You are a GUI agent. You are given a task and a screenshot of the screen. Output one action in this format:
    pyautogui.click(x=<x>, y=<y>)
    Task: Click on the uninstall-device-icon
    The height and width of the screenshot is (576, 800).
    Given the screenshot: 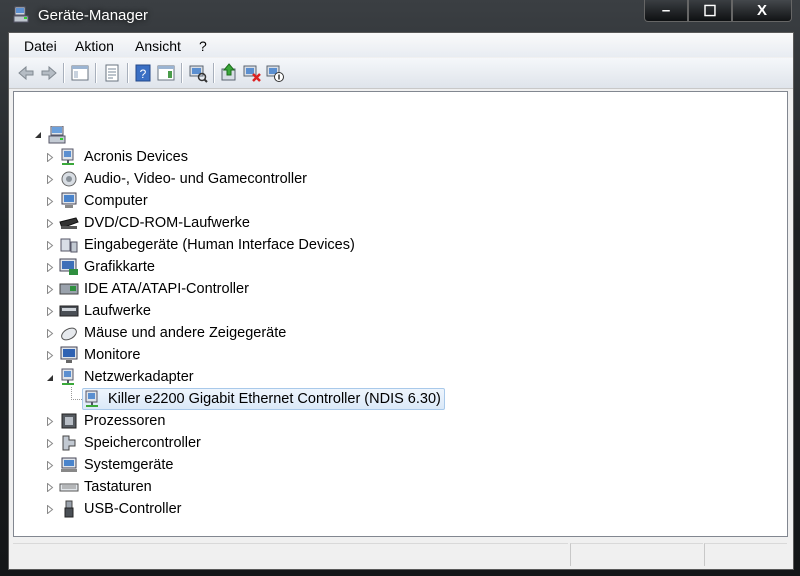 What is the action you would take?
    pyautogui.click(x=252, y=73)
    